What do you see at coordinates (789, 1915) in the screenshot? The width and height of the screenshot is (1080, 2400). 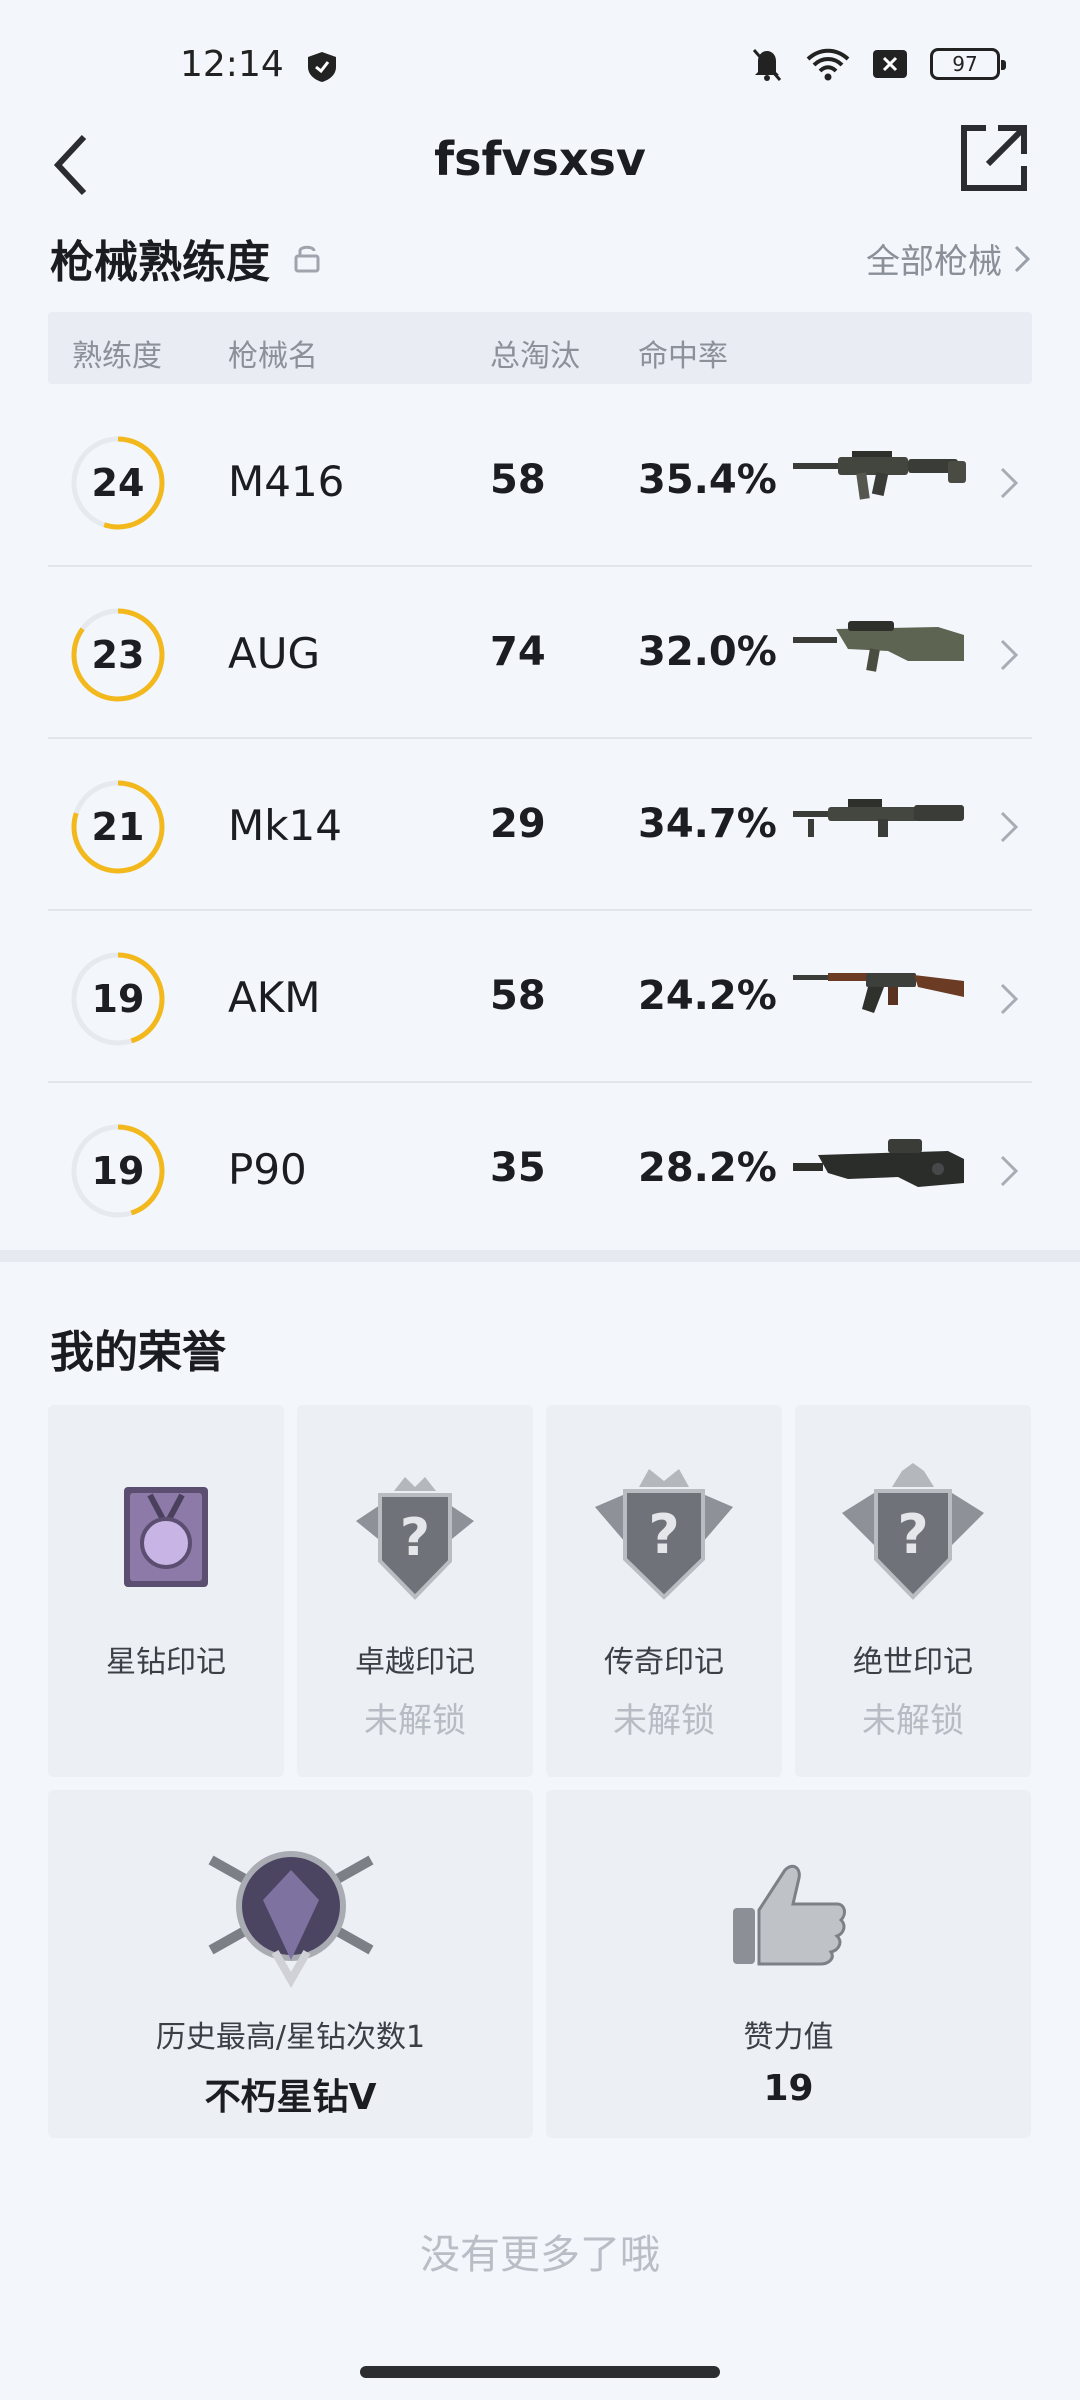 I see `thumbs-up-icon` at bounding box center [789, 1915].